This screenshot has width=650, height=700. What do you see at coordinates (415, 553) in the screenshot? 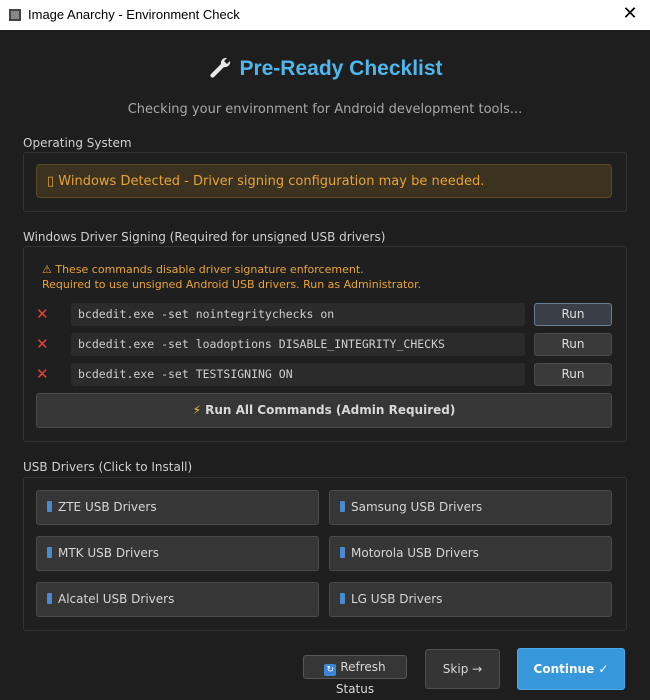
I see `driver-label: Motorola USB Drivers` at bounding box center [415, 553].